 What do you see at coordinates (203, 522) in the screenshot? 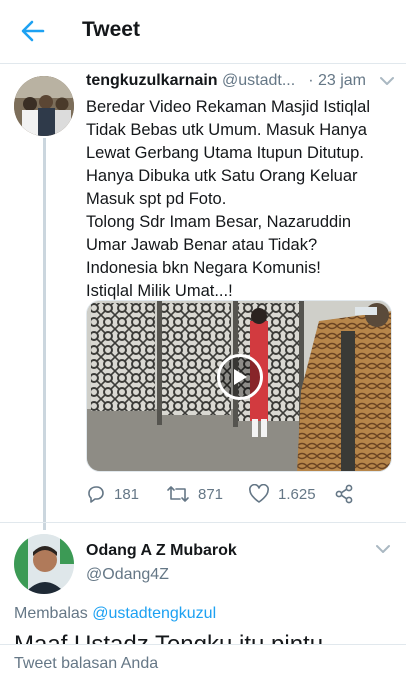
I see `divider` at bounding box center [203, 522].